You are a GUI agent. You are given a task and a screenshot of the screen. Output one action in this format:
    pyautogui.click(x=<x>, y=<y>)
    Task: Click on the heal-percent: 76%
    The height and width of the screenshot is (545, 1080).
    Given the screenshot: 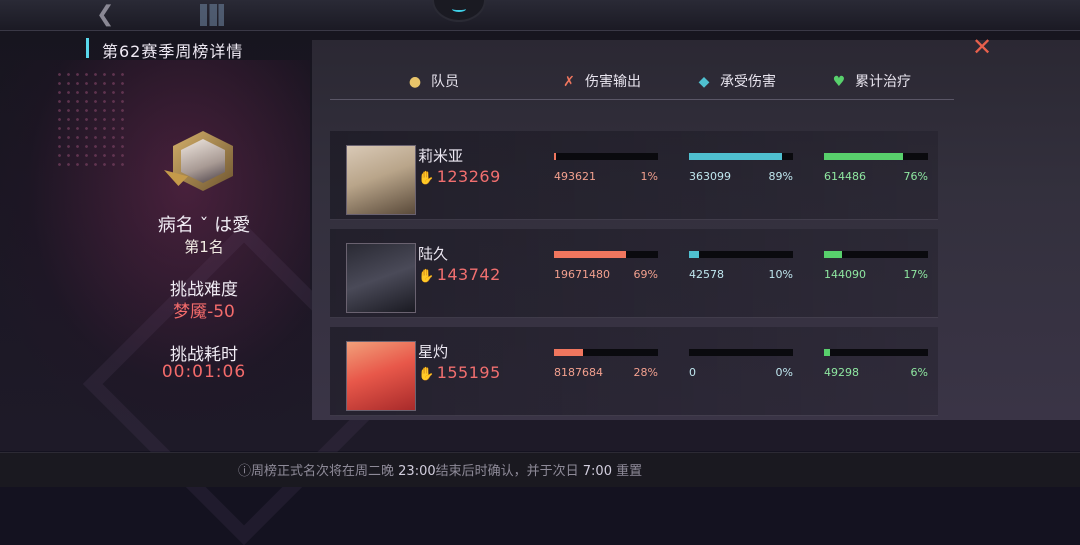 What is the action you would take?
    pyautogui.click(x=915, y=176)
    